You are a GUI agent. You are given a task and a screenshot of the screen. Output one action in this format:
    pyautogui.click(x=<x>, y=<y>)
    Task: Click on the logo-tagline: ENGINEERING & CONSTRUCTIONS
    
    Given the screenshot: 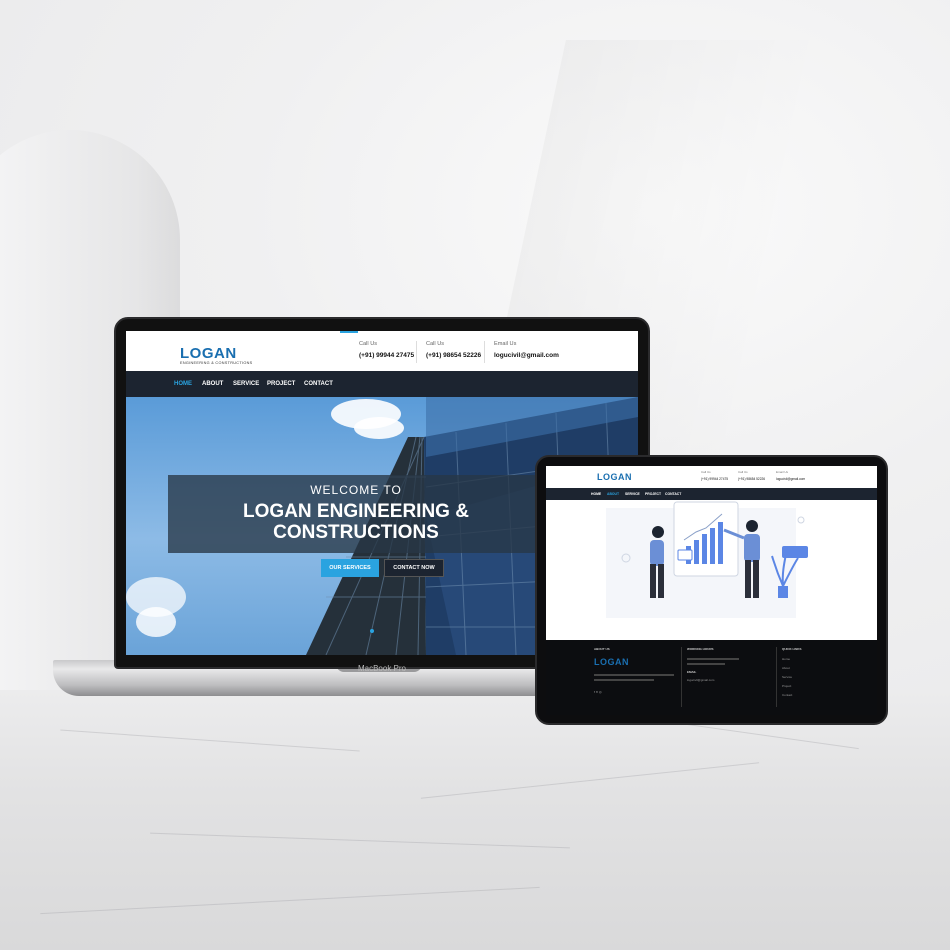 What is the action you would take?
    pyautogui.click(x=216, y=363)
    